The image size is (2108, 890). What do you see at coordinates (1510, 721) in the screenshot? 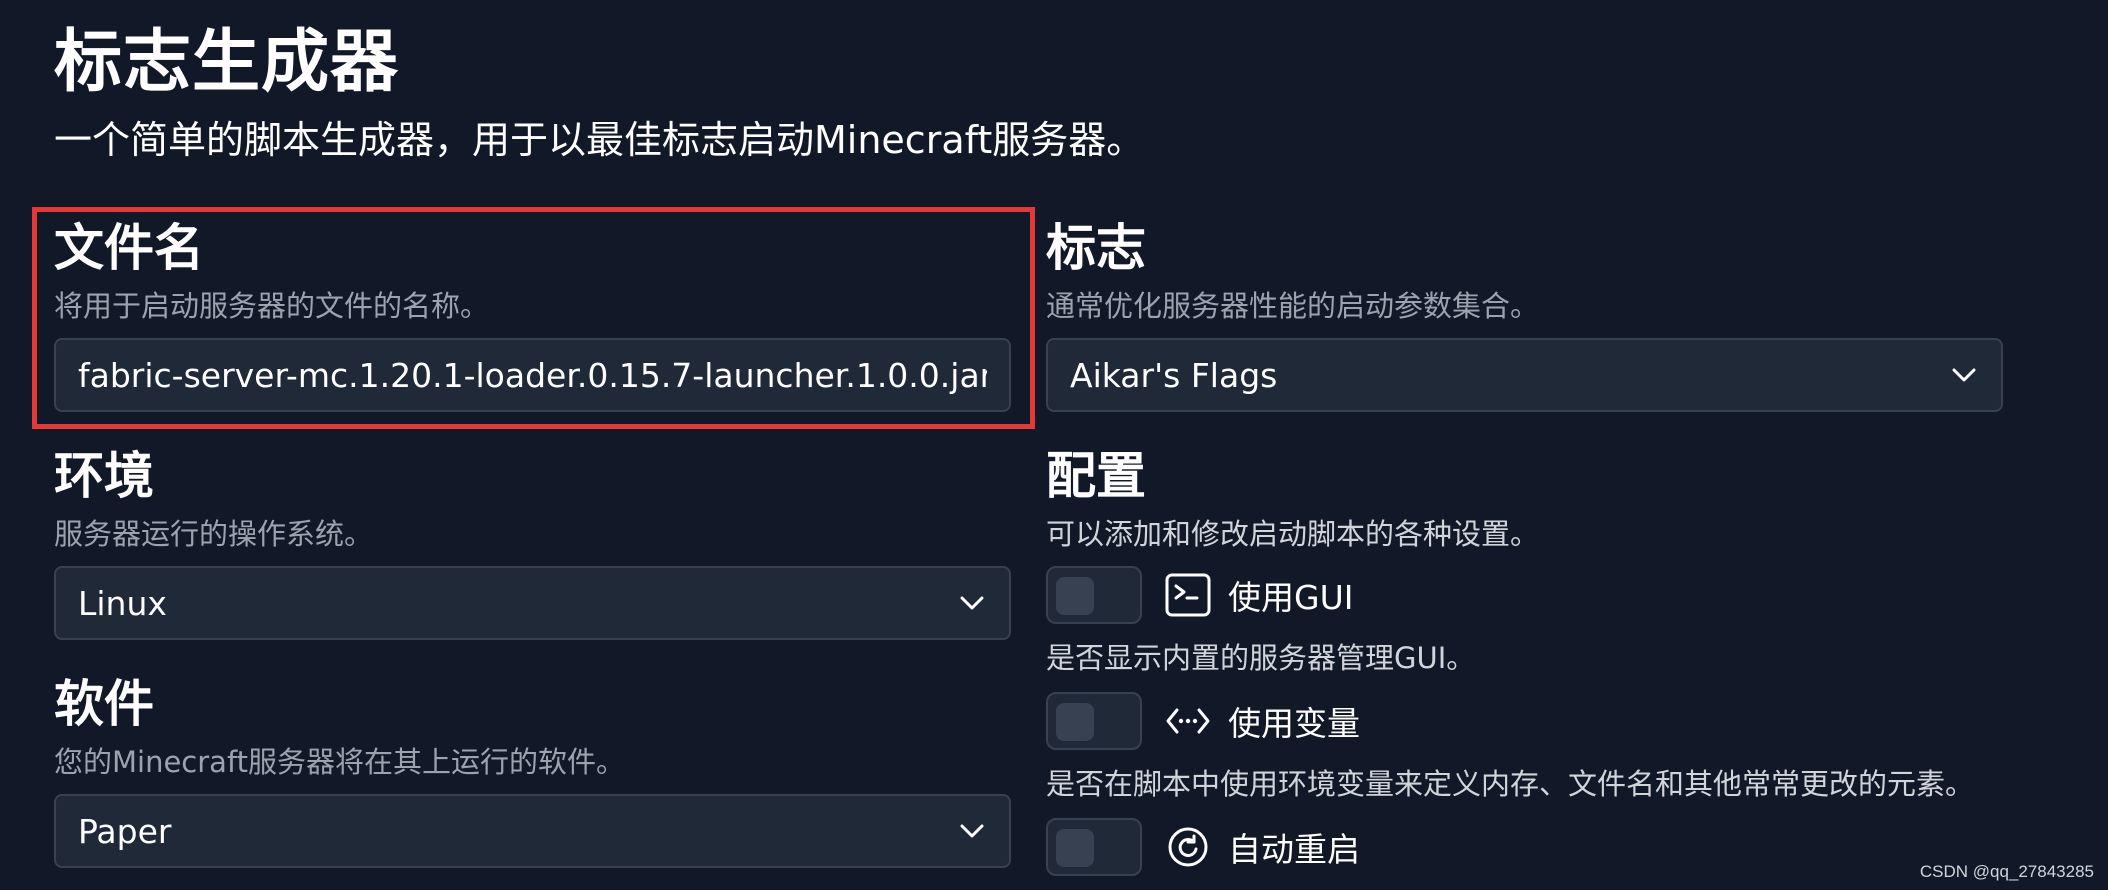
I see `option-use-variables: 使用变量` at bounding box center [1510, 721].